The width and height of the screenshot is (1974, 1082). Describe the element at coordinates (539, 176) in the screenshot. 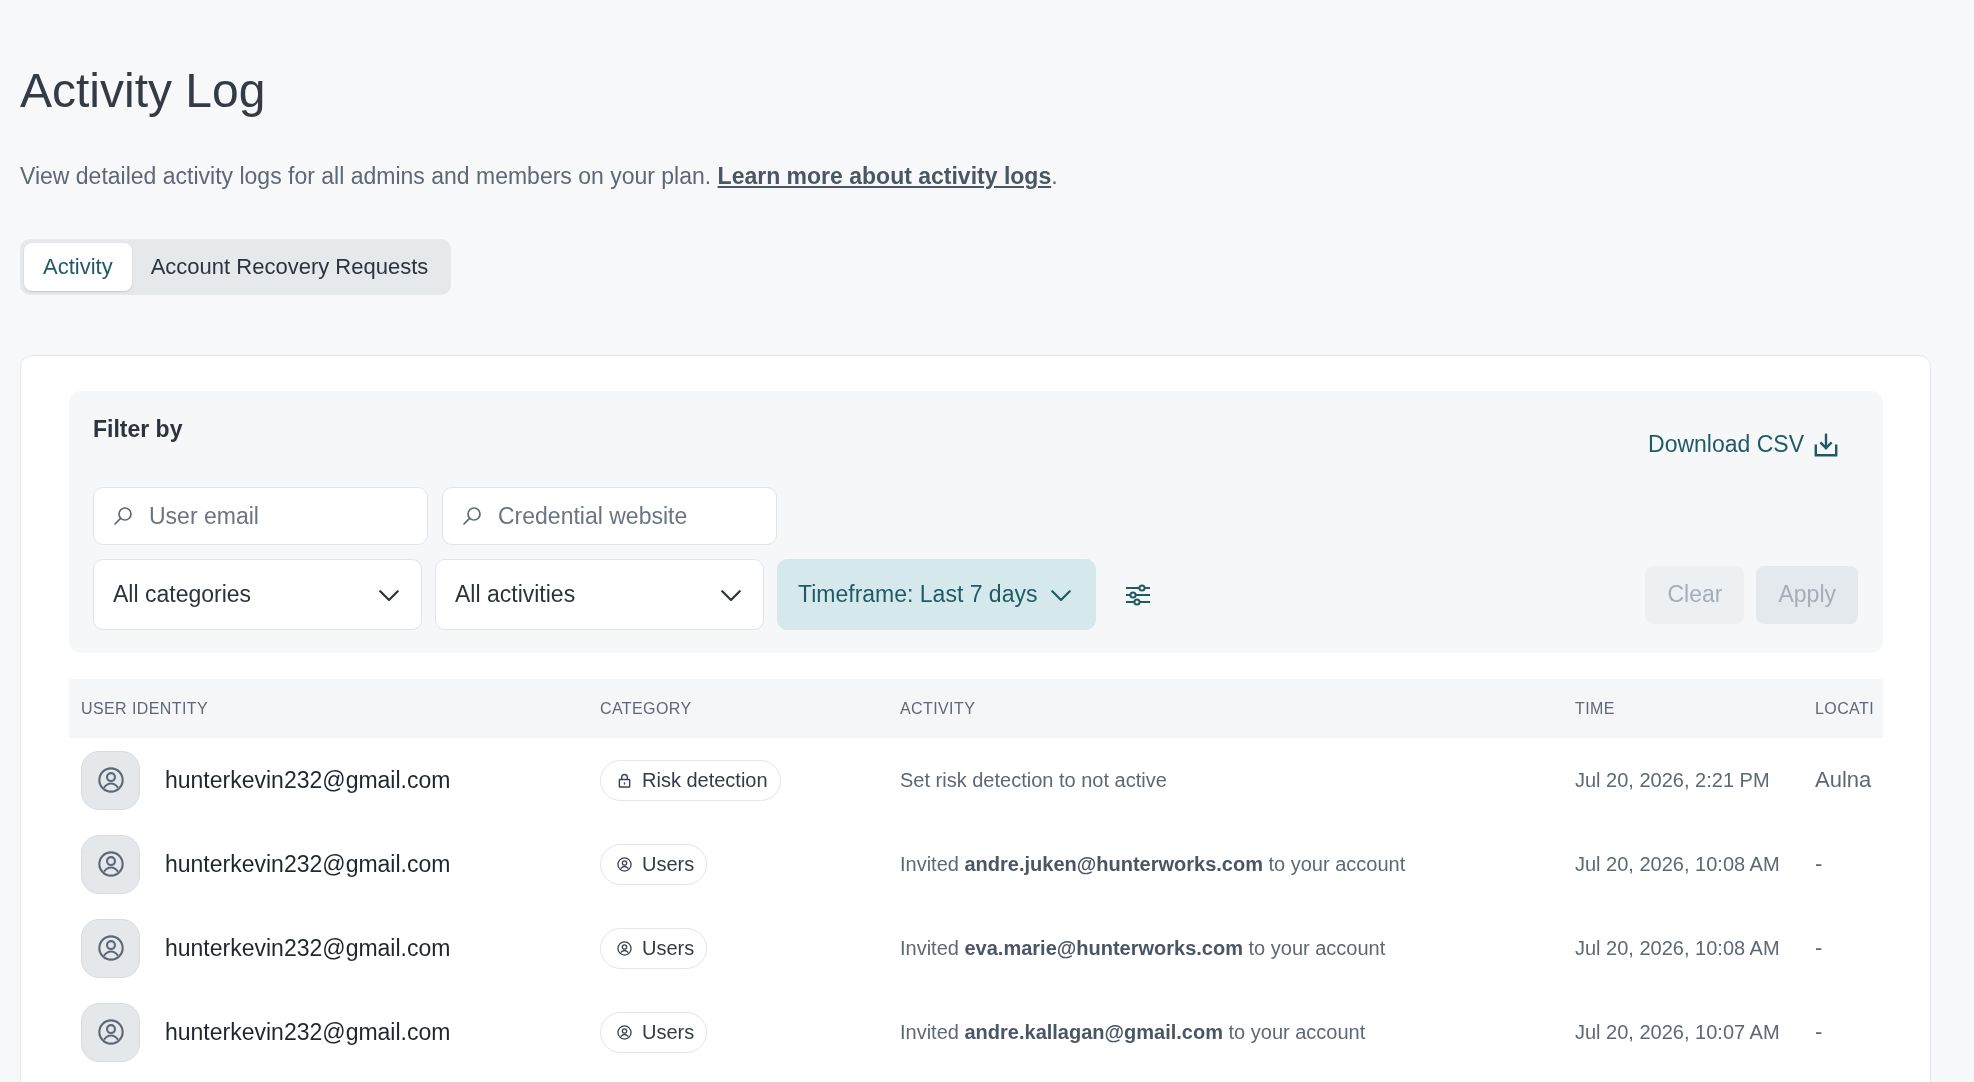

I see `description-text: View detailed activity logs for all admins and members on your plan. Learn more about activity logs.` at that location.